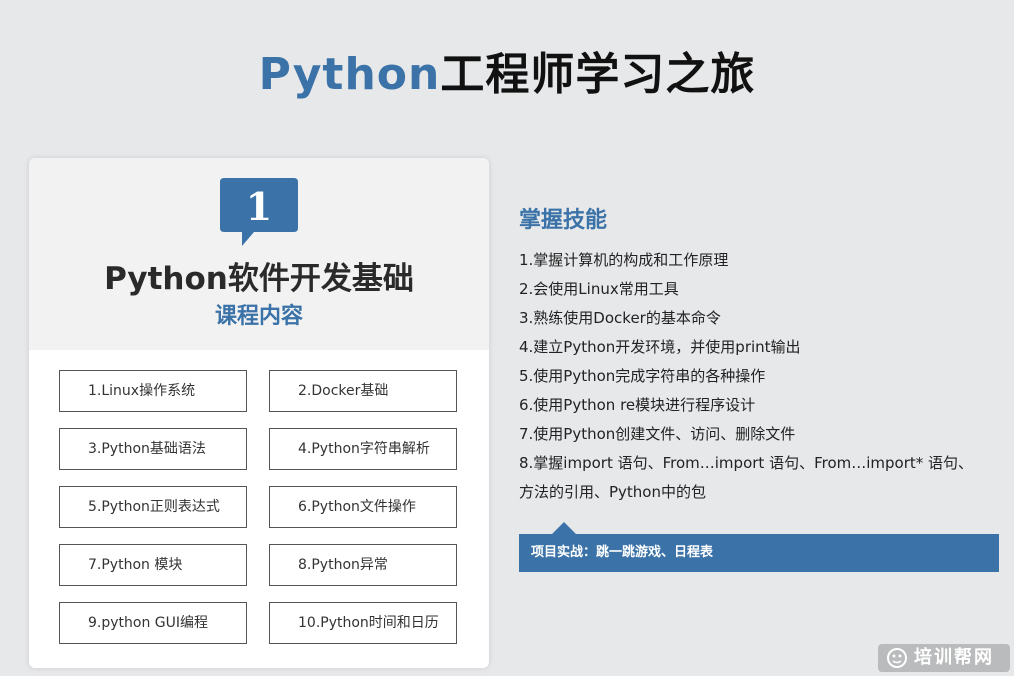 Image resolution: width=1014 pixels, height=676 pixels. What do you see at coordinates (564, 528) in the screenshot?
I see `project-bar-pointer` at bounding box center [564, 528].